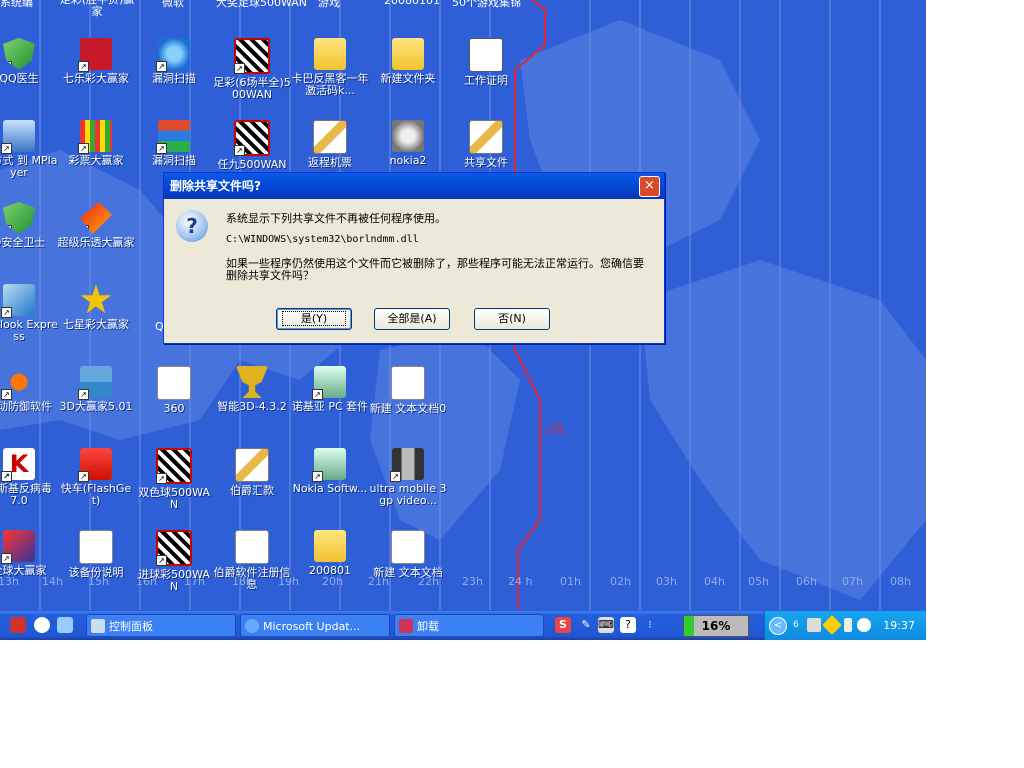  I want to click on desktop-icon-vuln-scan-2: ↗ 漏洞扫描, so click(174, 143).